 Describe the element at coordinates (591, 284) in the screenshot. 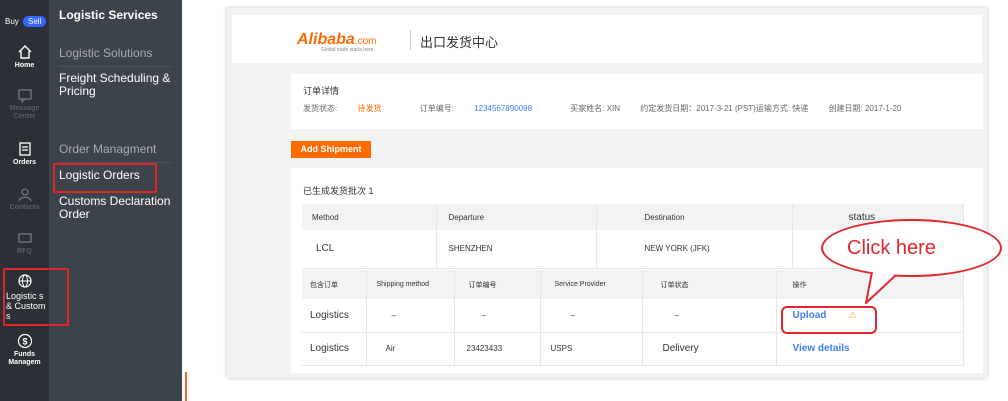

I see `column-header: Service Provider` at that location.